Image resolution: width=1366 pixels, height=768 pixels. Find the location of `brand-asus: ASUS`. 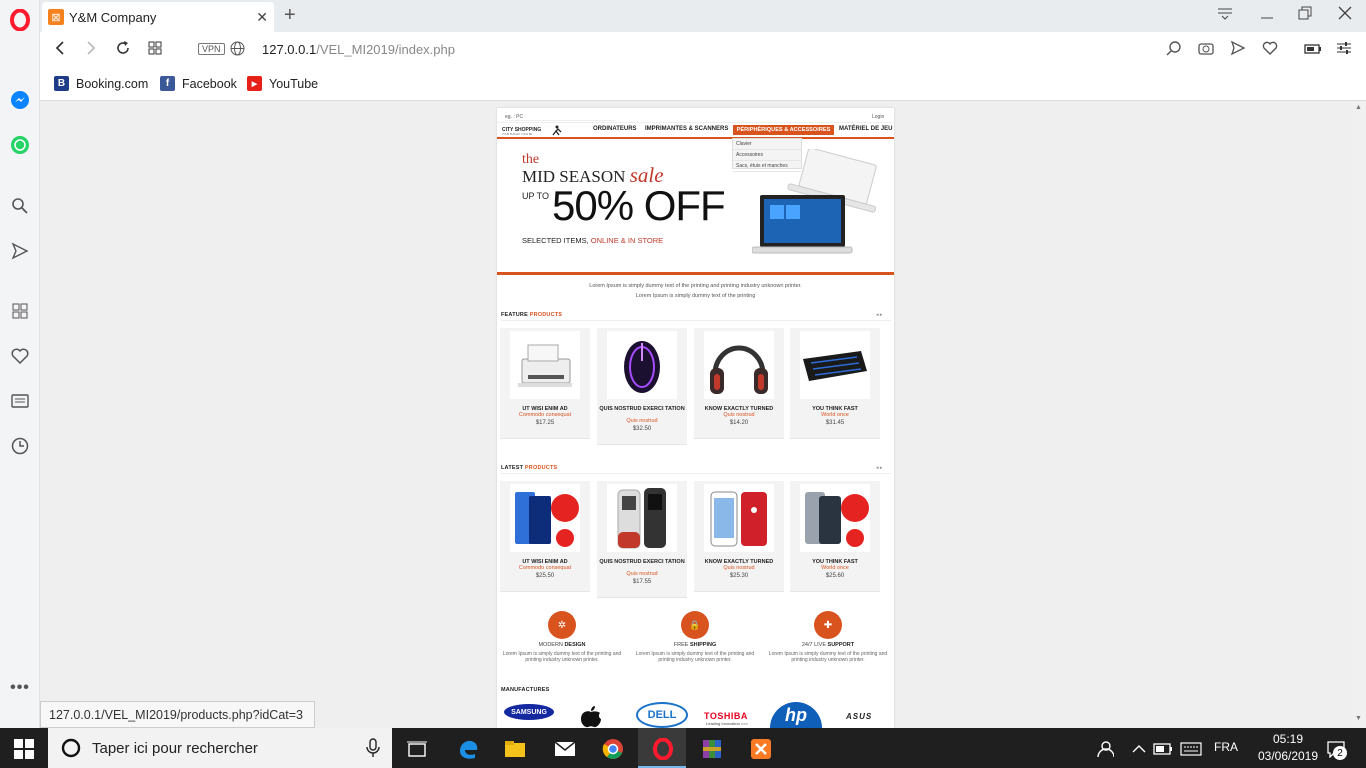

brand-asus: ASUS is located at coordinates (859, 716).